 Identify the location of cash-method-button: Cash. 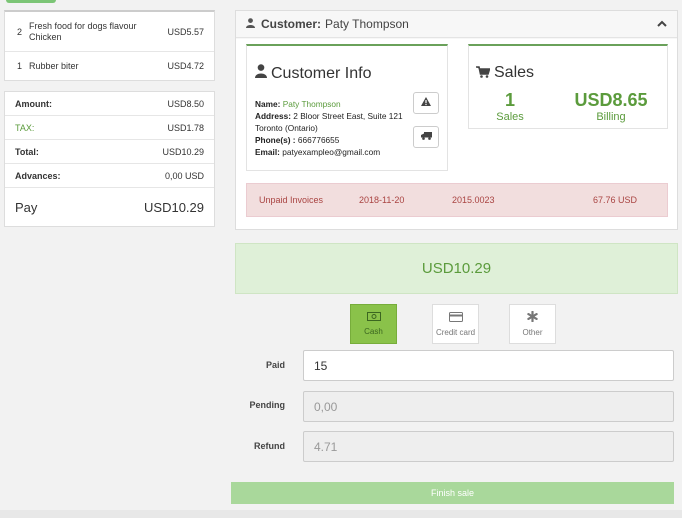
(373, 324).